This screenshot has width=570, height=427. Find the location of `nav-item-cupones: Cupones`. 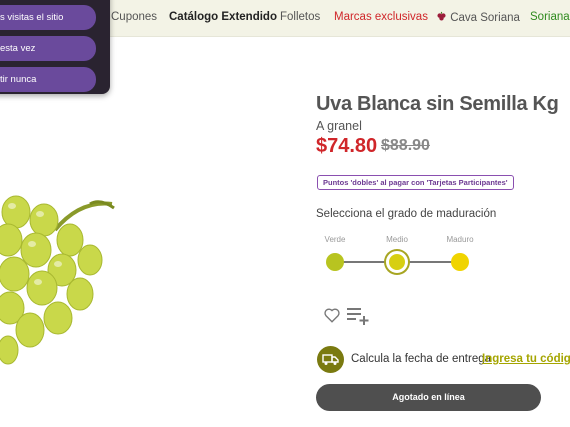

nav-item-cupones: Cupones is located at coordinates (134, 17).